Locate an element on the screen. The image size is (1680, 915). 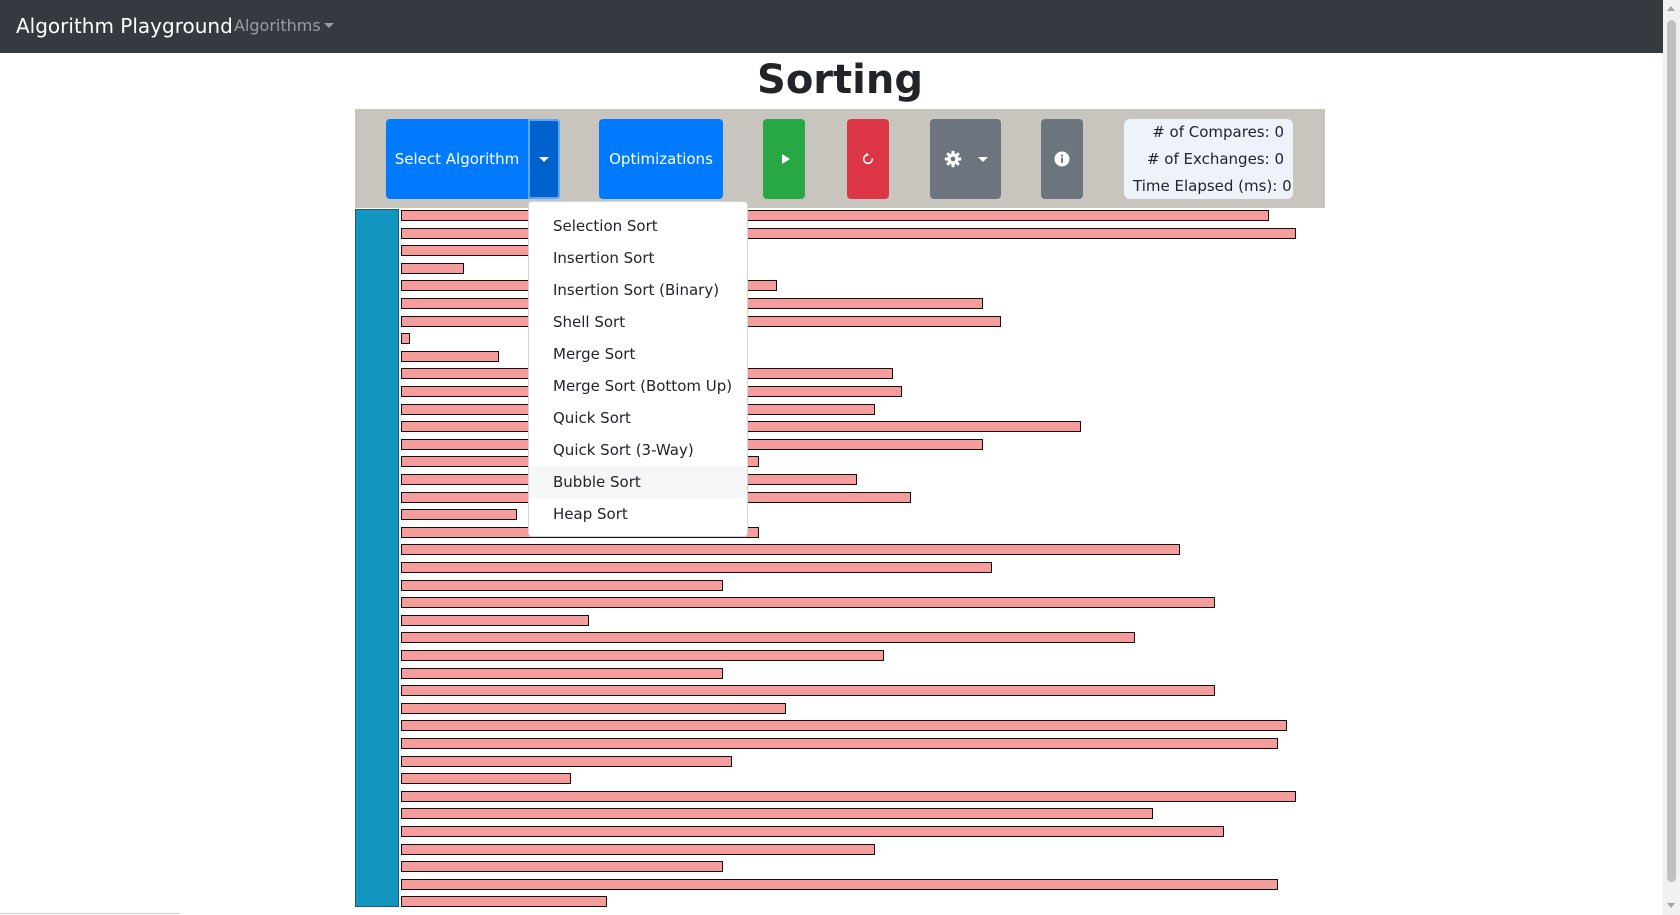
compares-label: # of Compares: is located at coordinates (1211, 132).